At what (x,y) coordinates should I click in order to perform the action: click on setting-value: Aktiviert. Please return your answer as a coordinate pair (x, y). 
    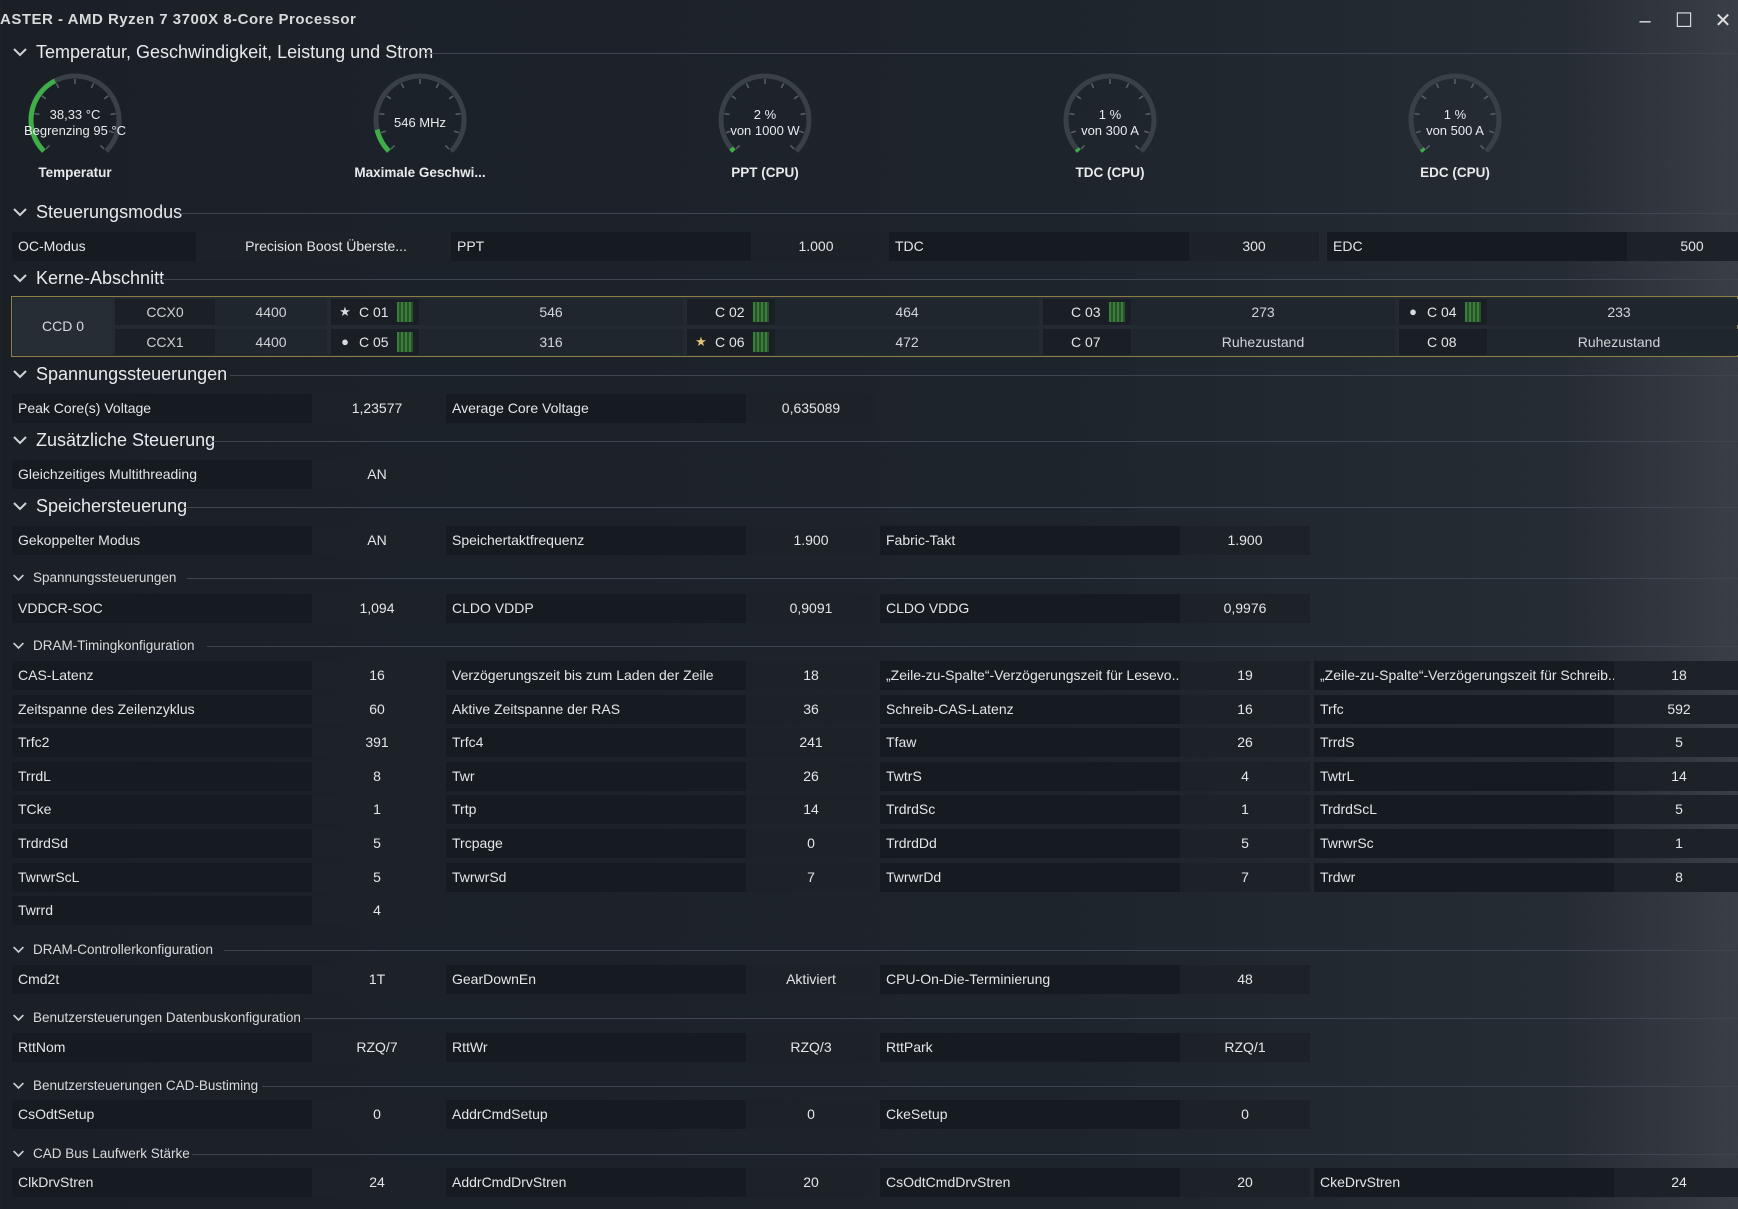
    Looking at the image, I should click on (811, 979).